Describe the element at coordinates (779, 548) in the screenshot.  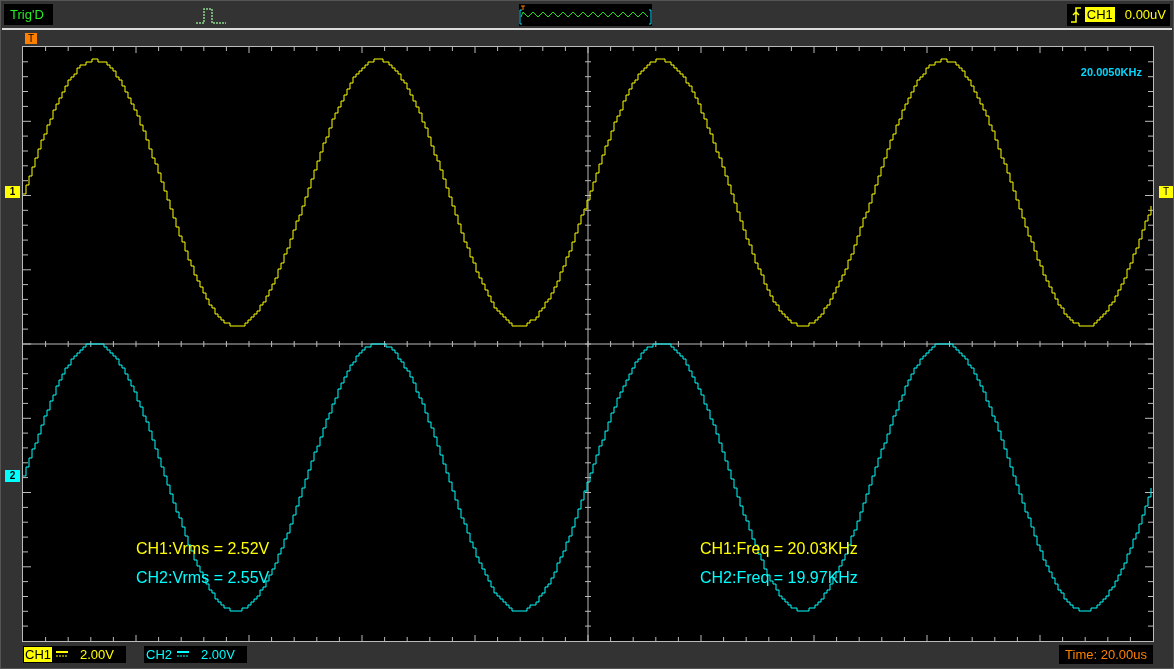
I see `measurement-readout: CH1:Freq = 20.03KHz` at that location.